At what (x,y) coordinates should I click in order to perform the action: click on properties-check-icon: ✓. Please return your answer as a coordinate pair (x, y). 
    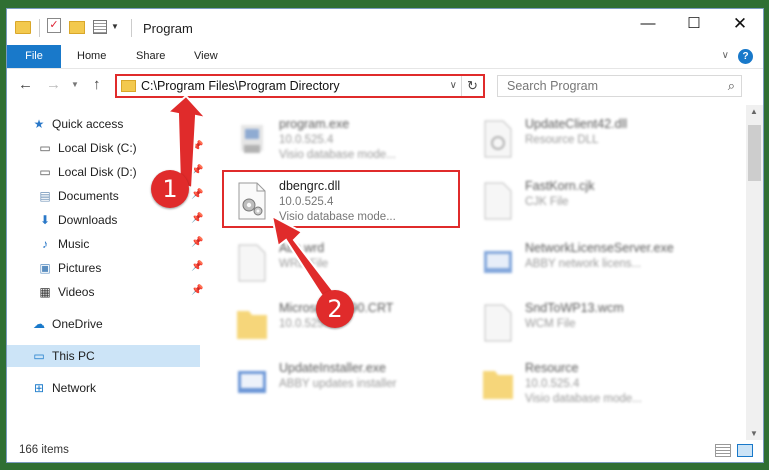
    Looking at the image, I should click on (54, 25).